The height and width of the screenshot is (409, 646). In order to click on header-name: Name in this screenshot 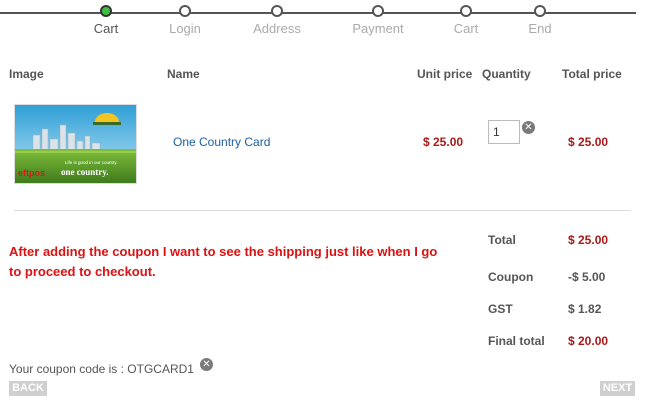, I will do `click(183, 74)`.